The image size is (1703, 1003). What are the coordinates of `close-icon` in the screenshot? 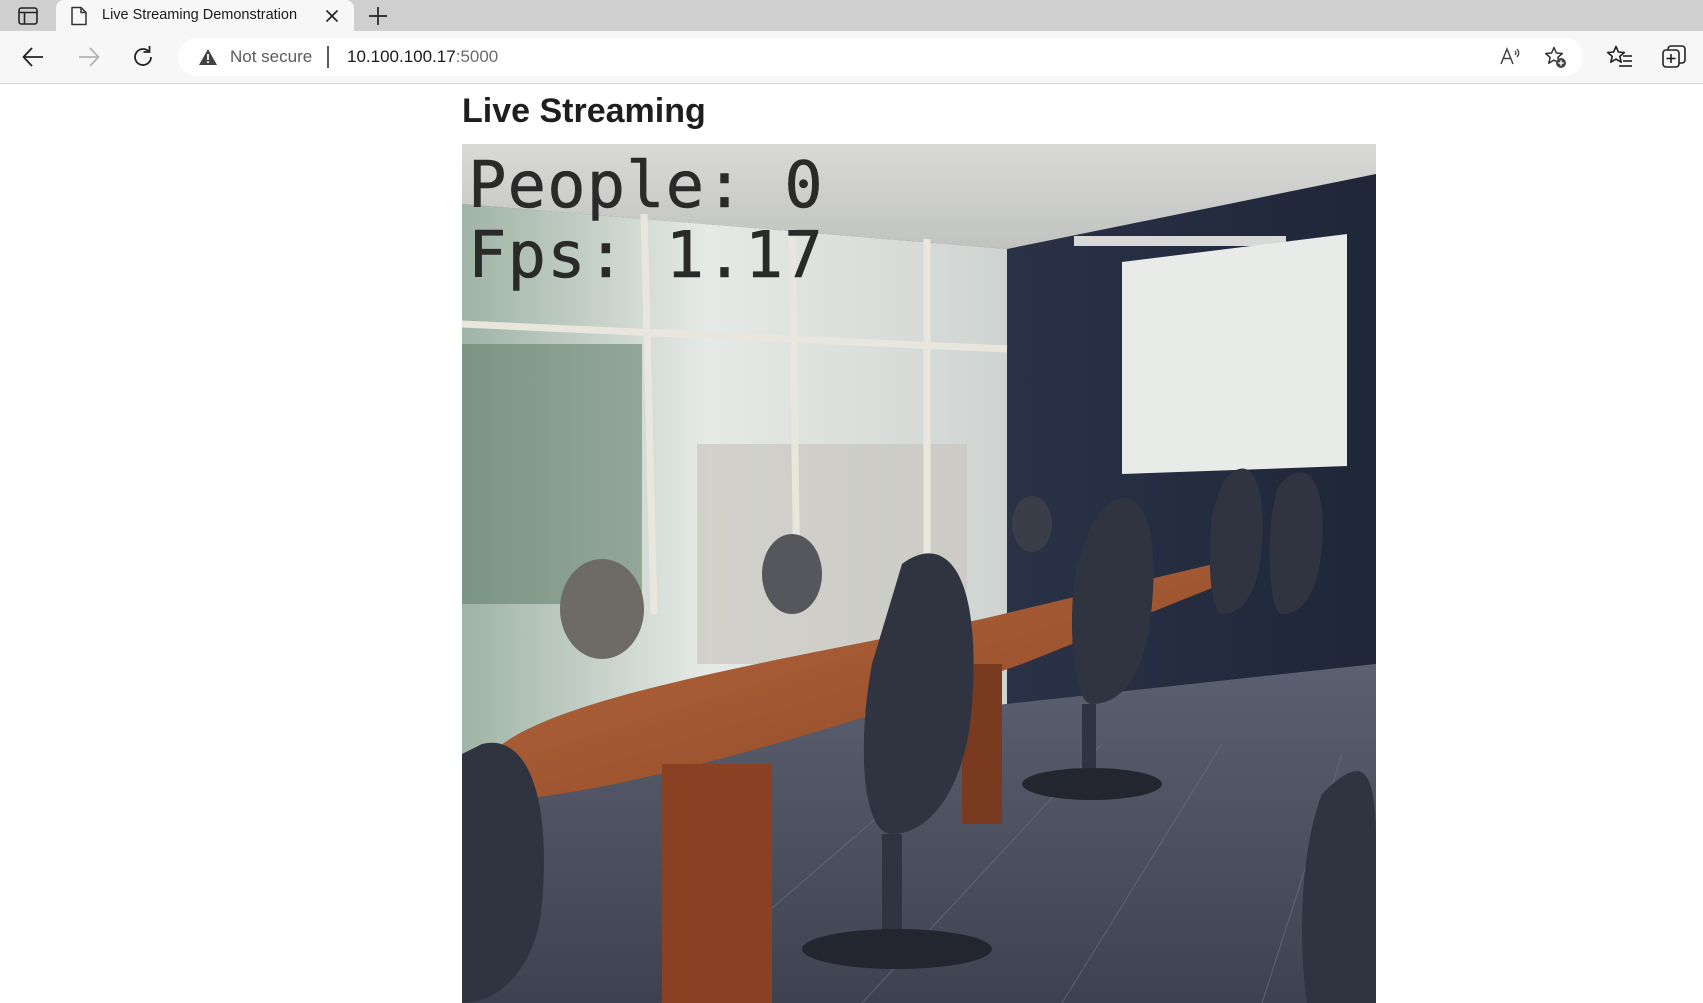 It's located at (332, 16).